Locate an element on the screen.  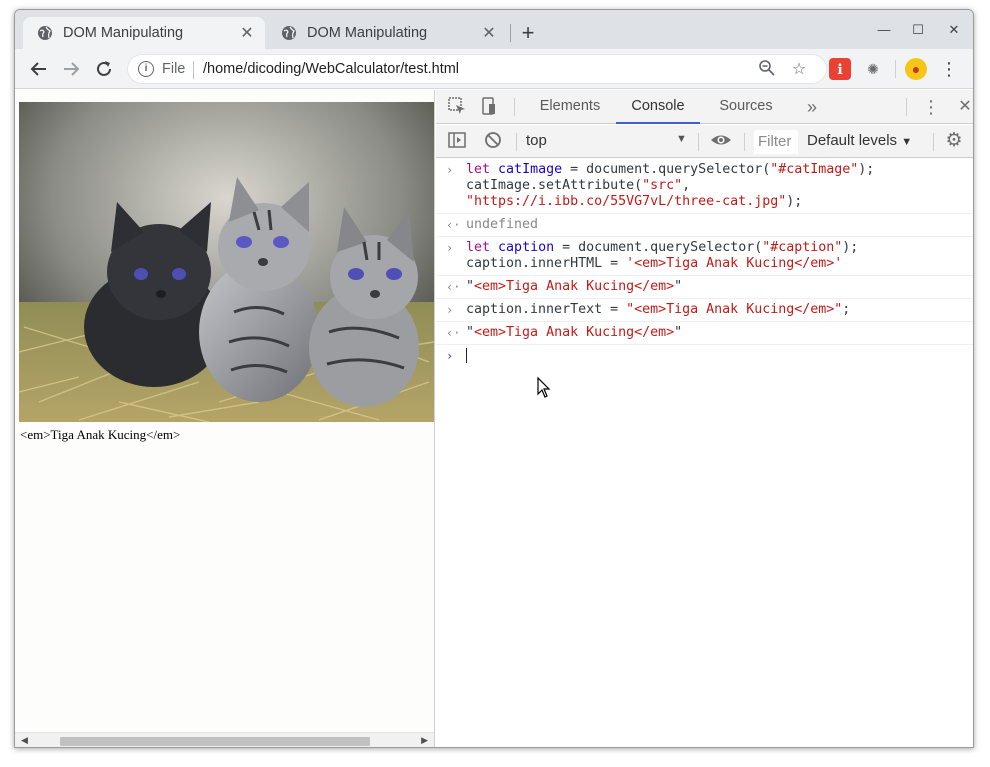
arrow-right-icon is located at coordinates (71, 69).